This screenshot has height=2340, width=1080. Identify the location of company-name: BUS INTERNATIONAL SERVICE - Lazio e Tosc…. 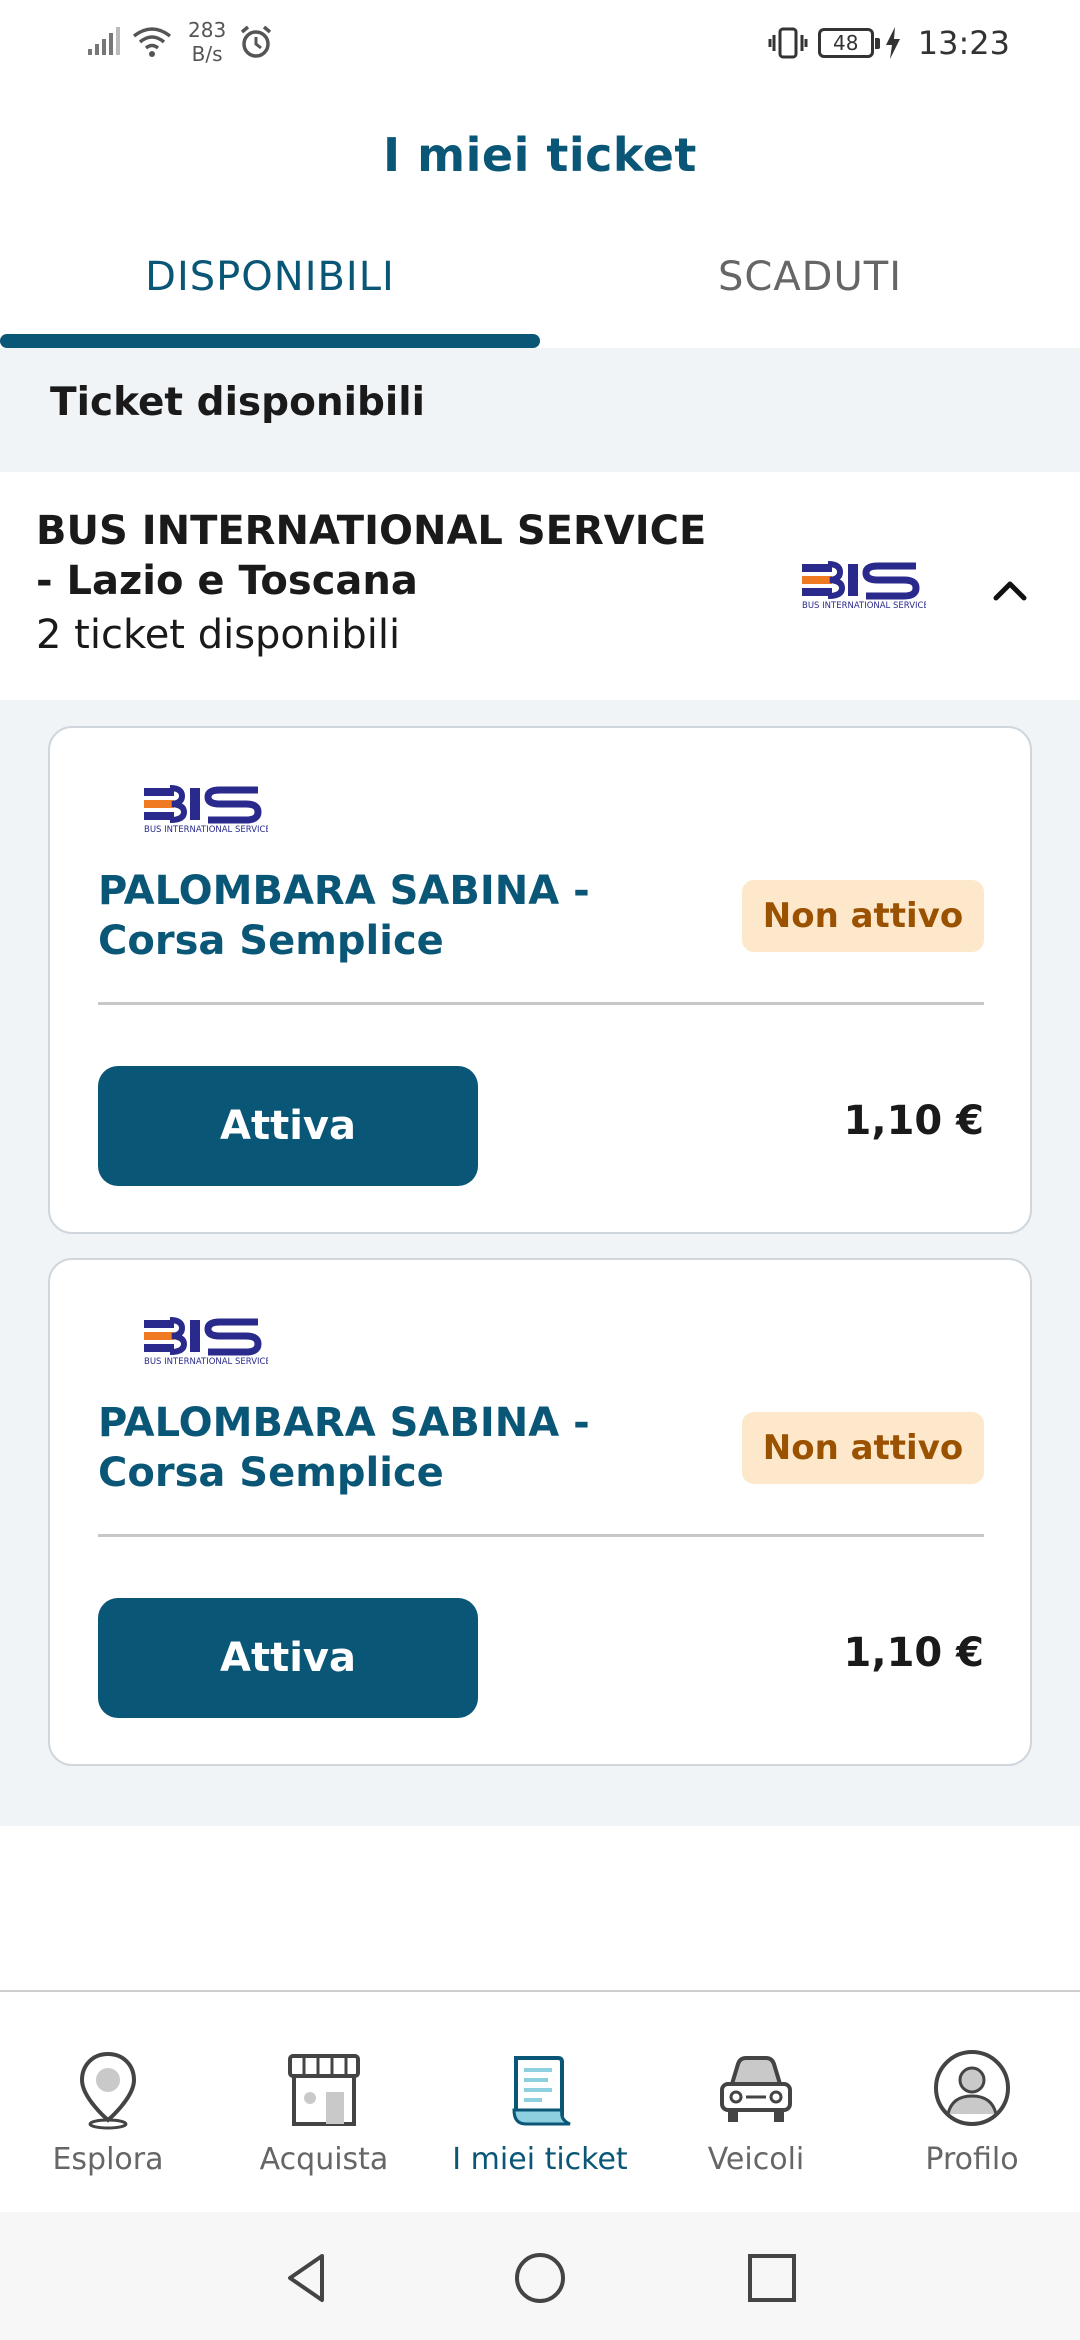
(371, 556).